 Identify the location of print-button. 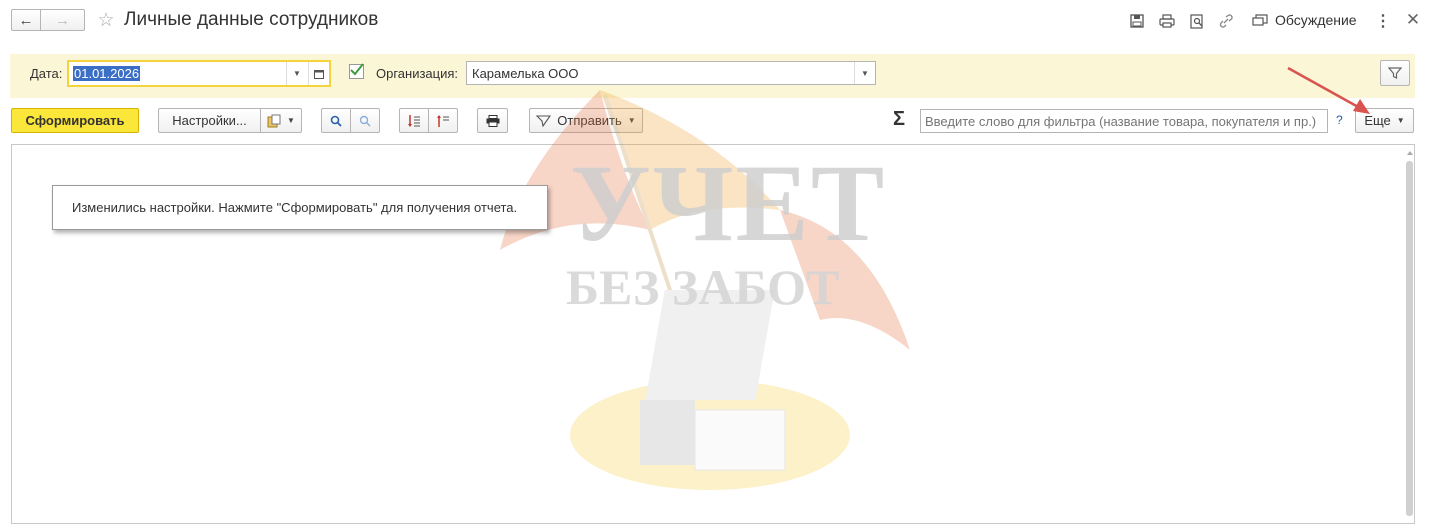
(492, 120).